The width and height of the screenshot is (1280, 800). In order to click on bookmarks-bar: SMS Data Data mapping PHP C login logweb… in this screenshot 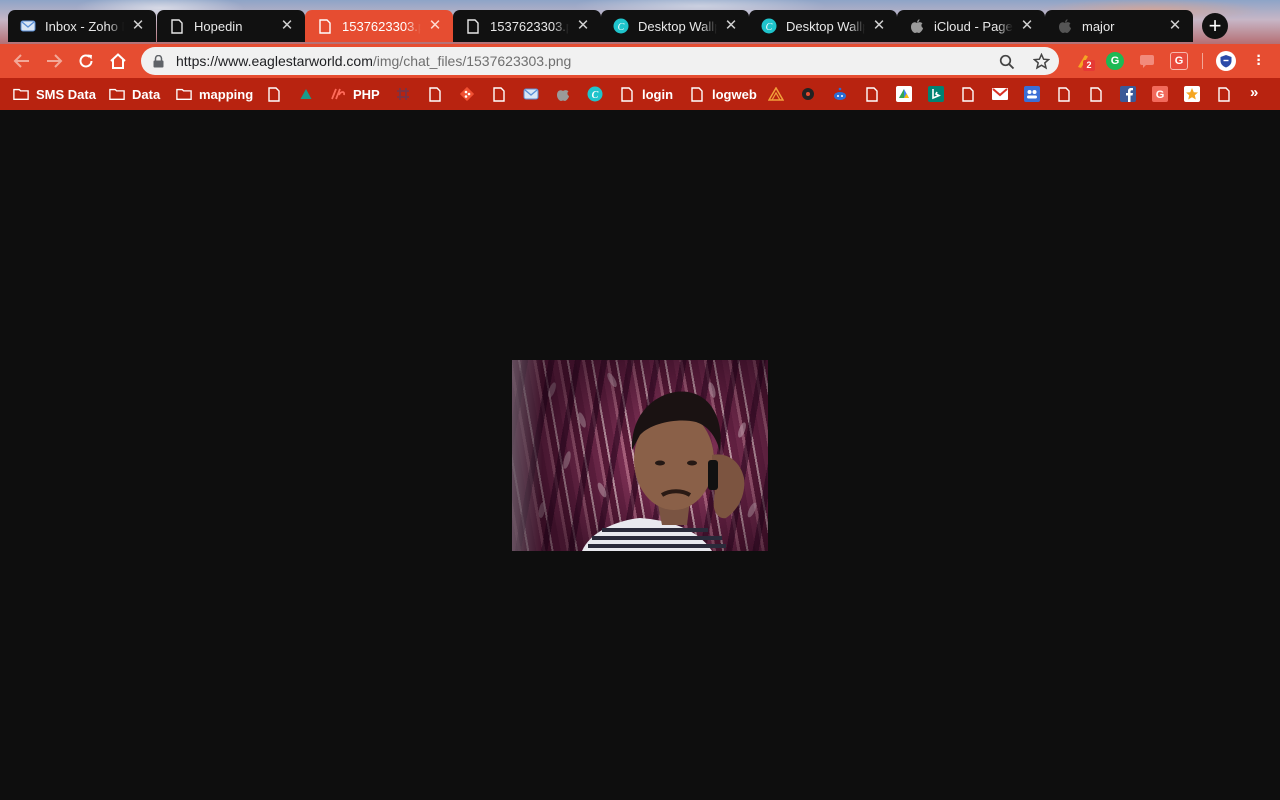, I will do `click(640, 94)`.